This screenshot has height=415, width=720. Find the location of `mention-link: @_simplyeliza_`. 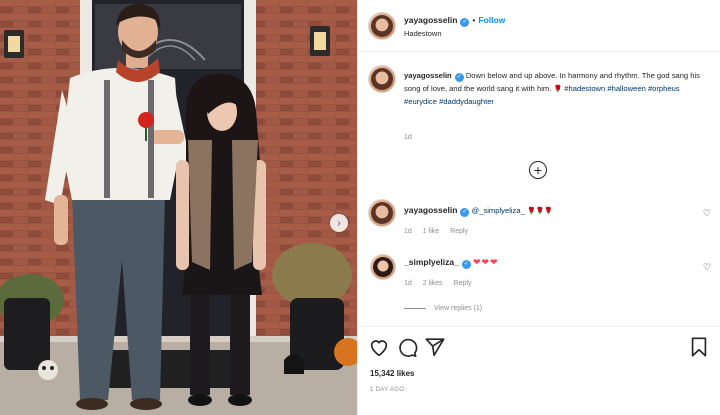

mention-link: @_simplyeliza_ is located at coordinates (498, 210).